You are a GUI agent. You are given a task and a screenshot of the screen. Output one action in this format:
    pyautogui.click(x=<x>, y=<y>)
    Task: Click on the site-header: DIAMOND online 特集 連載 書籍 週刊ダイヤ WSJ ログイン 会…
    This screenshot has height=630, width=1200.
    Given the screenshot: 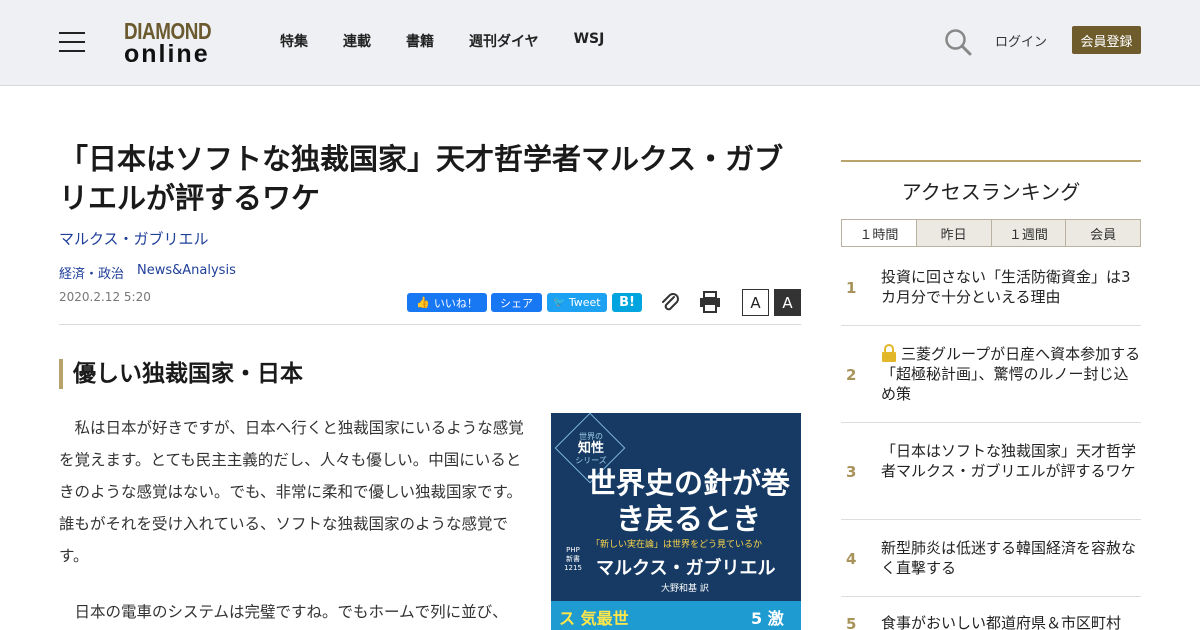 What is the action you would take?
    pyautogui.click(x=600, y=43)
    